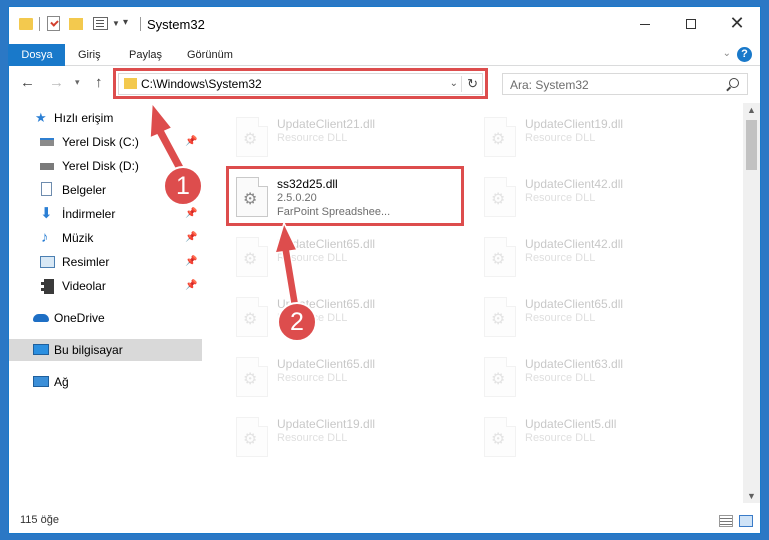  I want to click on step-2-badge: 2, so click(297, 322).